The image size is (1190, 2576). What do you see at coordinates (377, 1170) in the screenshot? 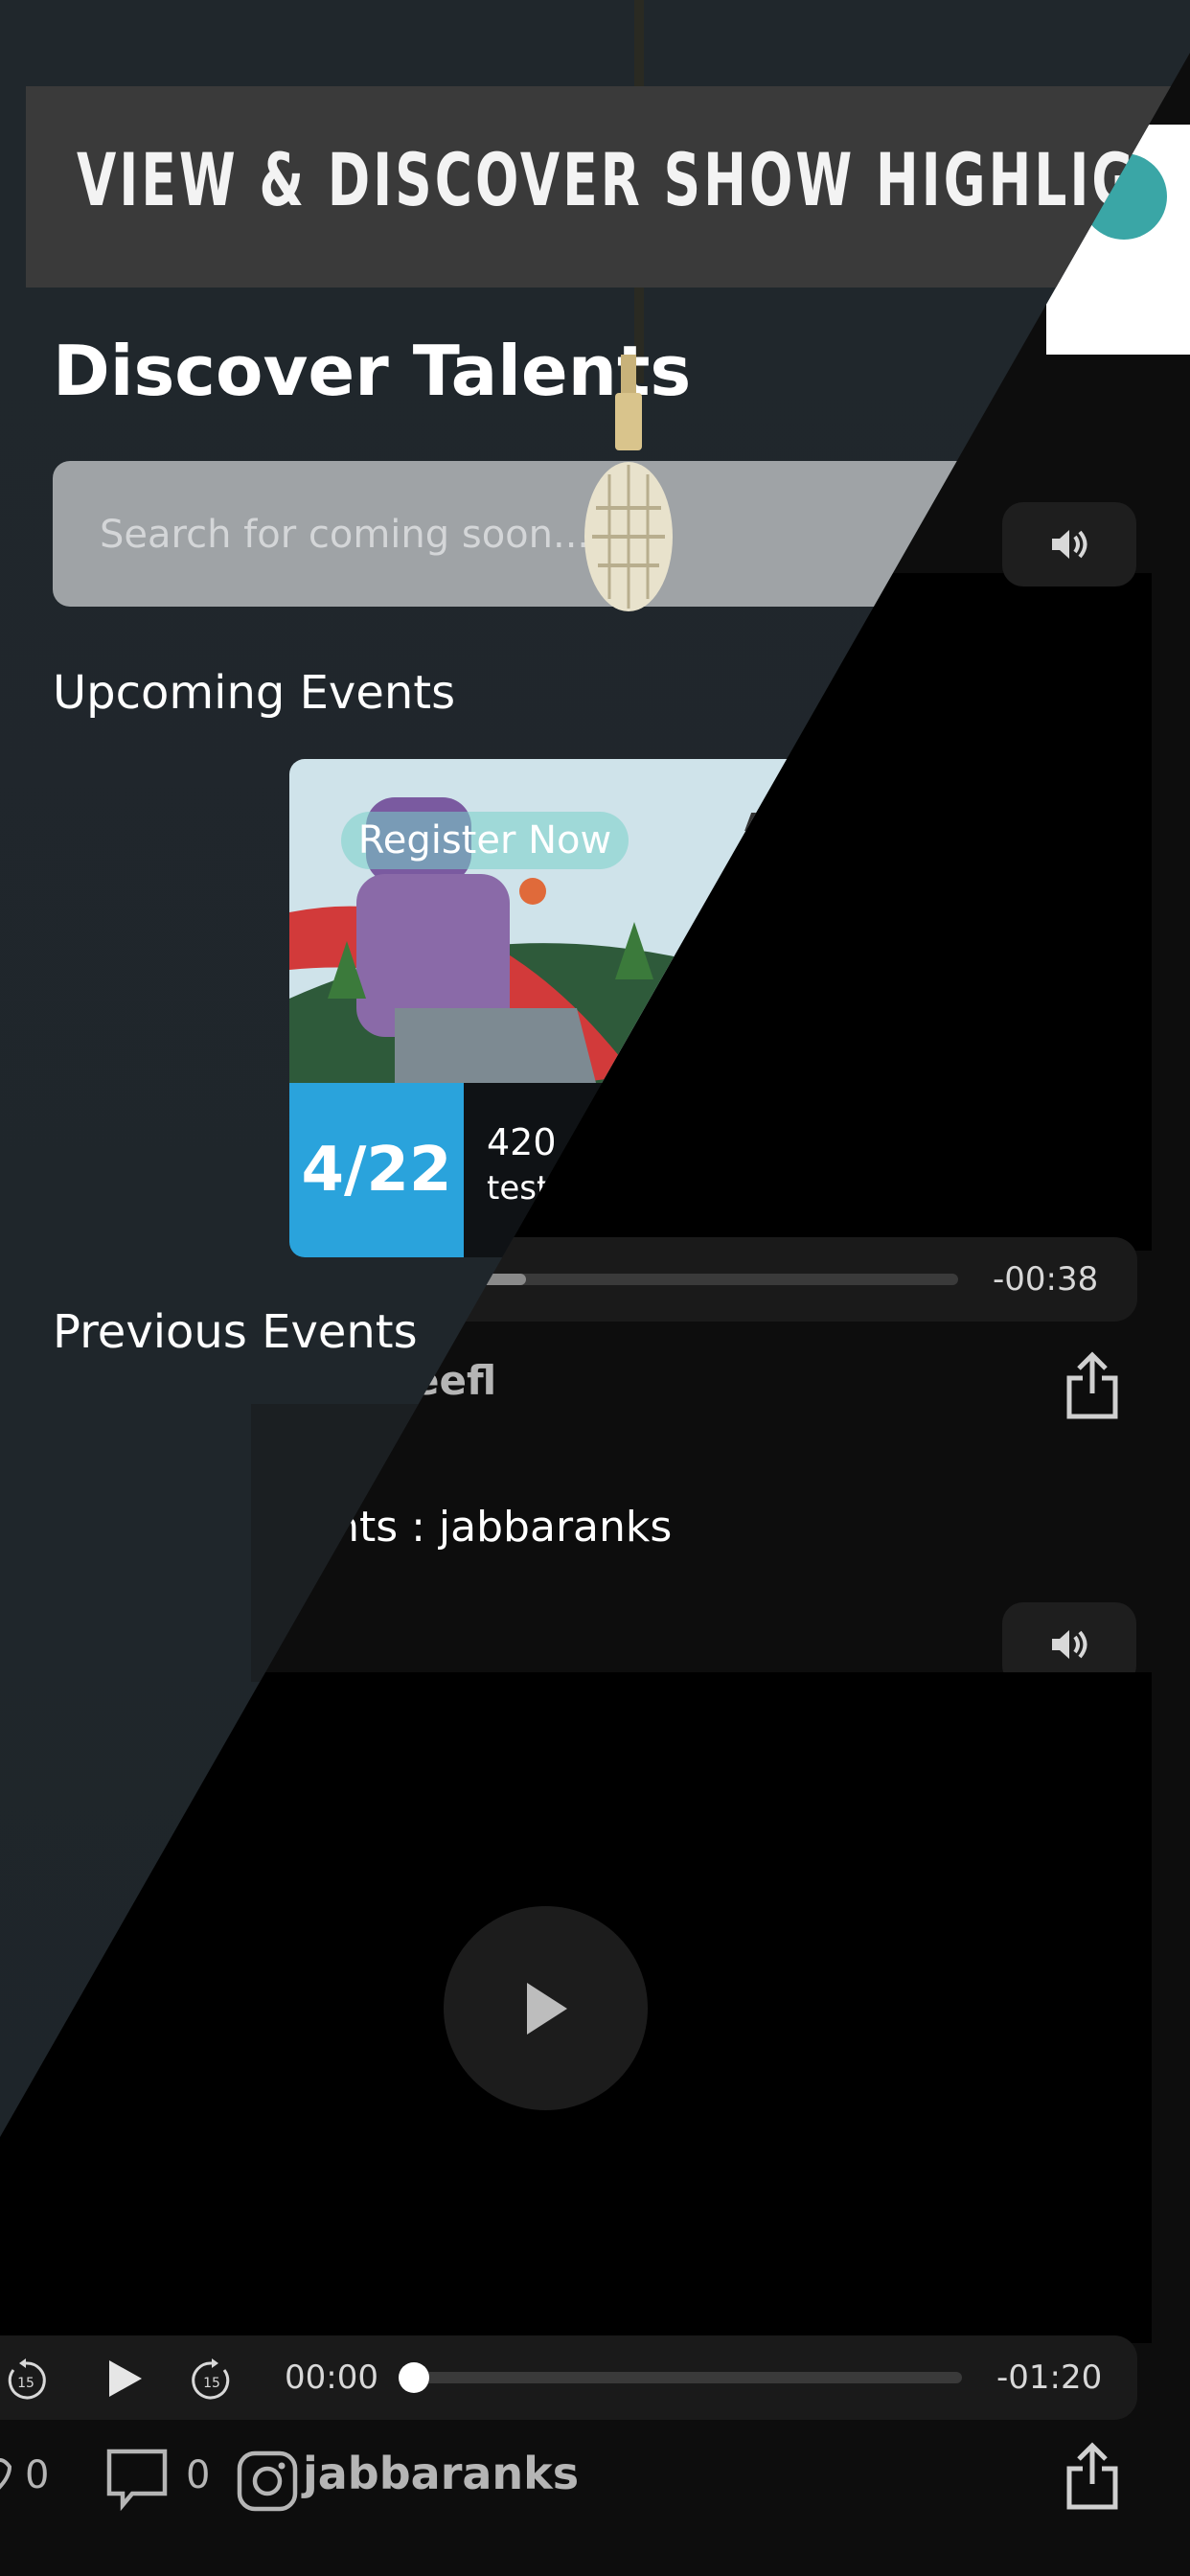
I see `event-date-badge: 4/22` at bounding box center [377, 1170].